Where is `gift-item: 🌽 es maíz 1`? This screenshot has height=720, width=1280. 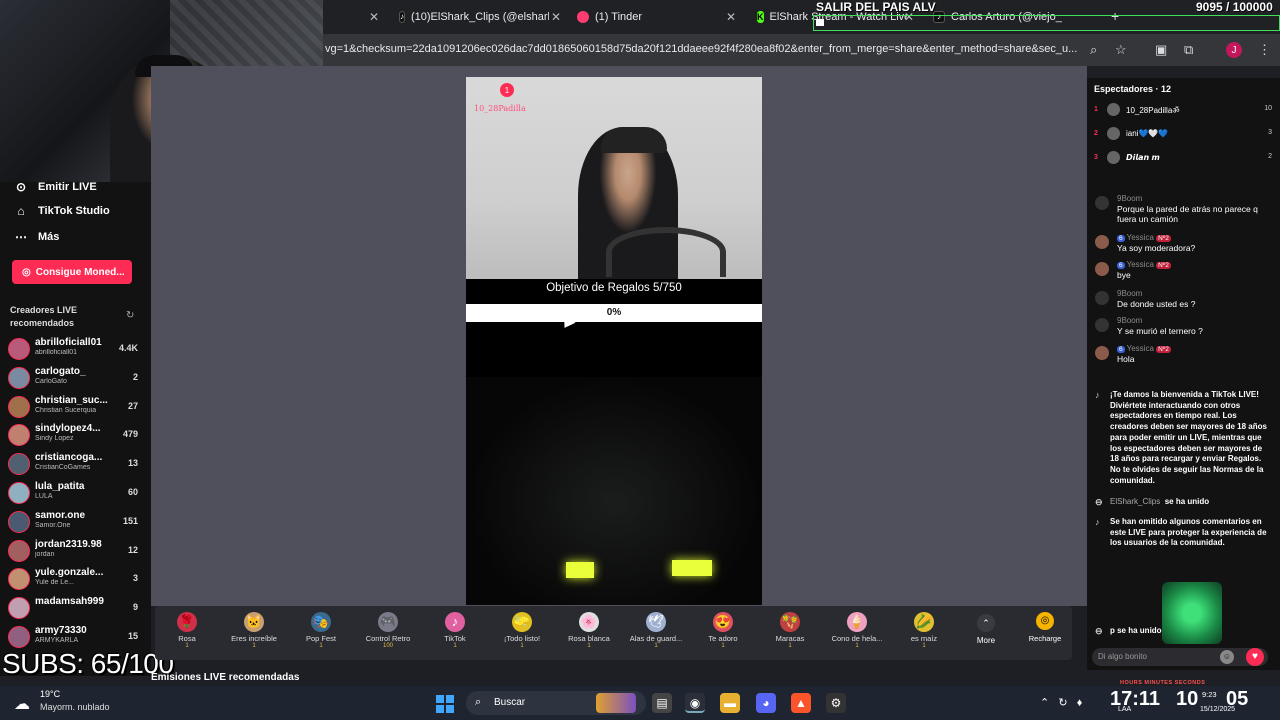
gift-item: 🌽 es maíz 1 is located at coordinates (924, 630).